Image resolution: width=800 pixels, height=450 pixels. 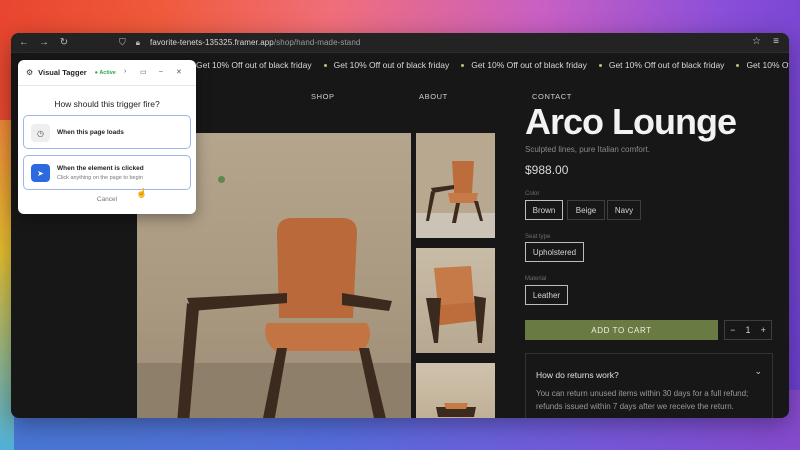 What do you see at coordinates (138, 43) in the screenshot?
I see `lock-icon: 🔒︎` at bounding box center [138, 43].